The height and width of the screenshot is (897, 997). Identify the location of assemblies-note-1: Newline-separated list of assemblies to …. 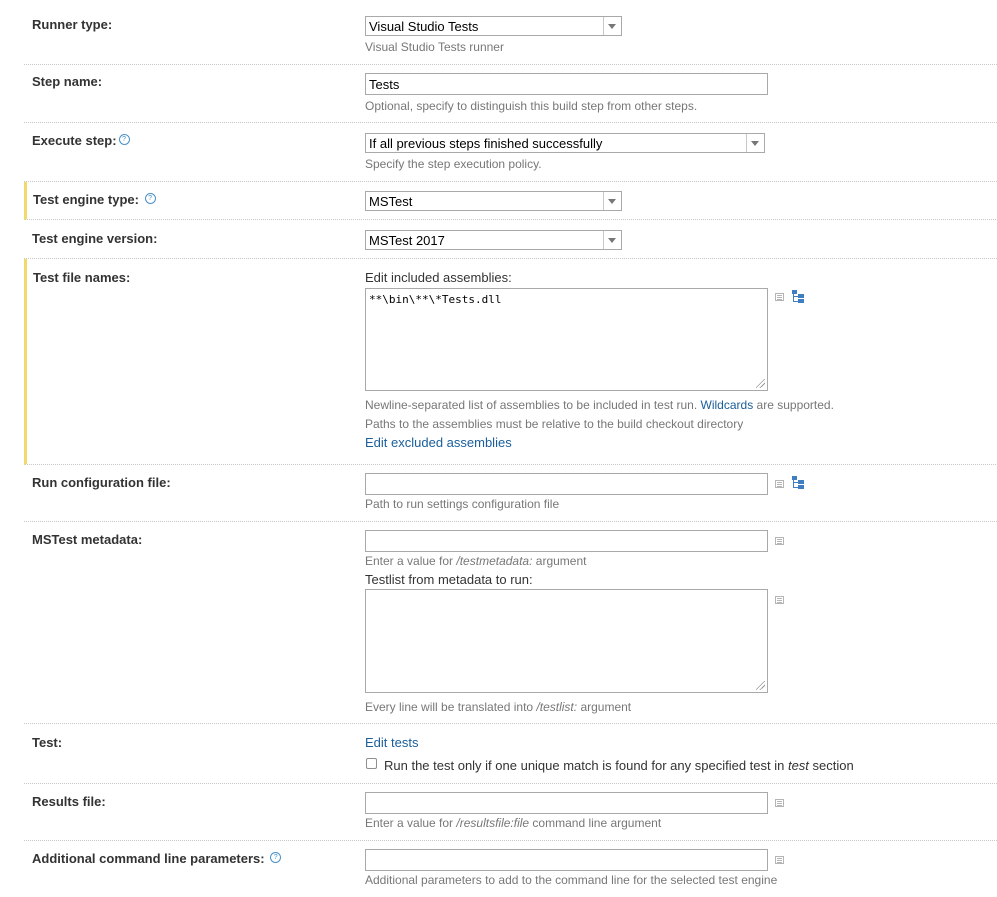
(599, 405).